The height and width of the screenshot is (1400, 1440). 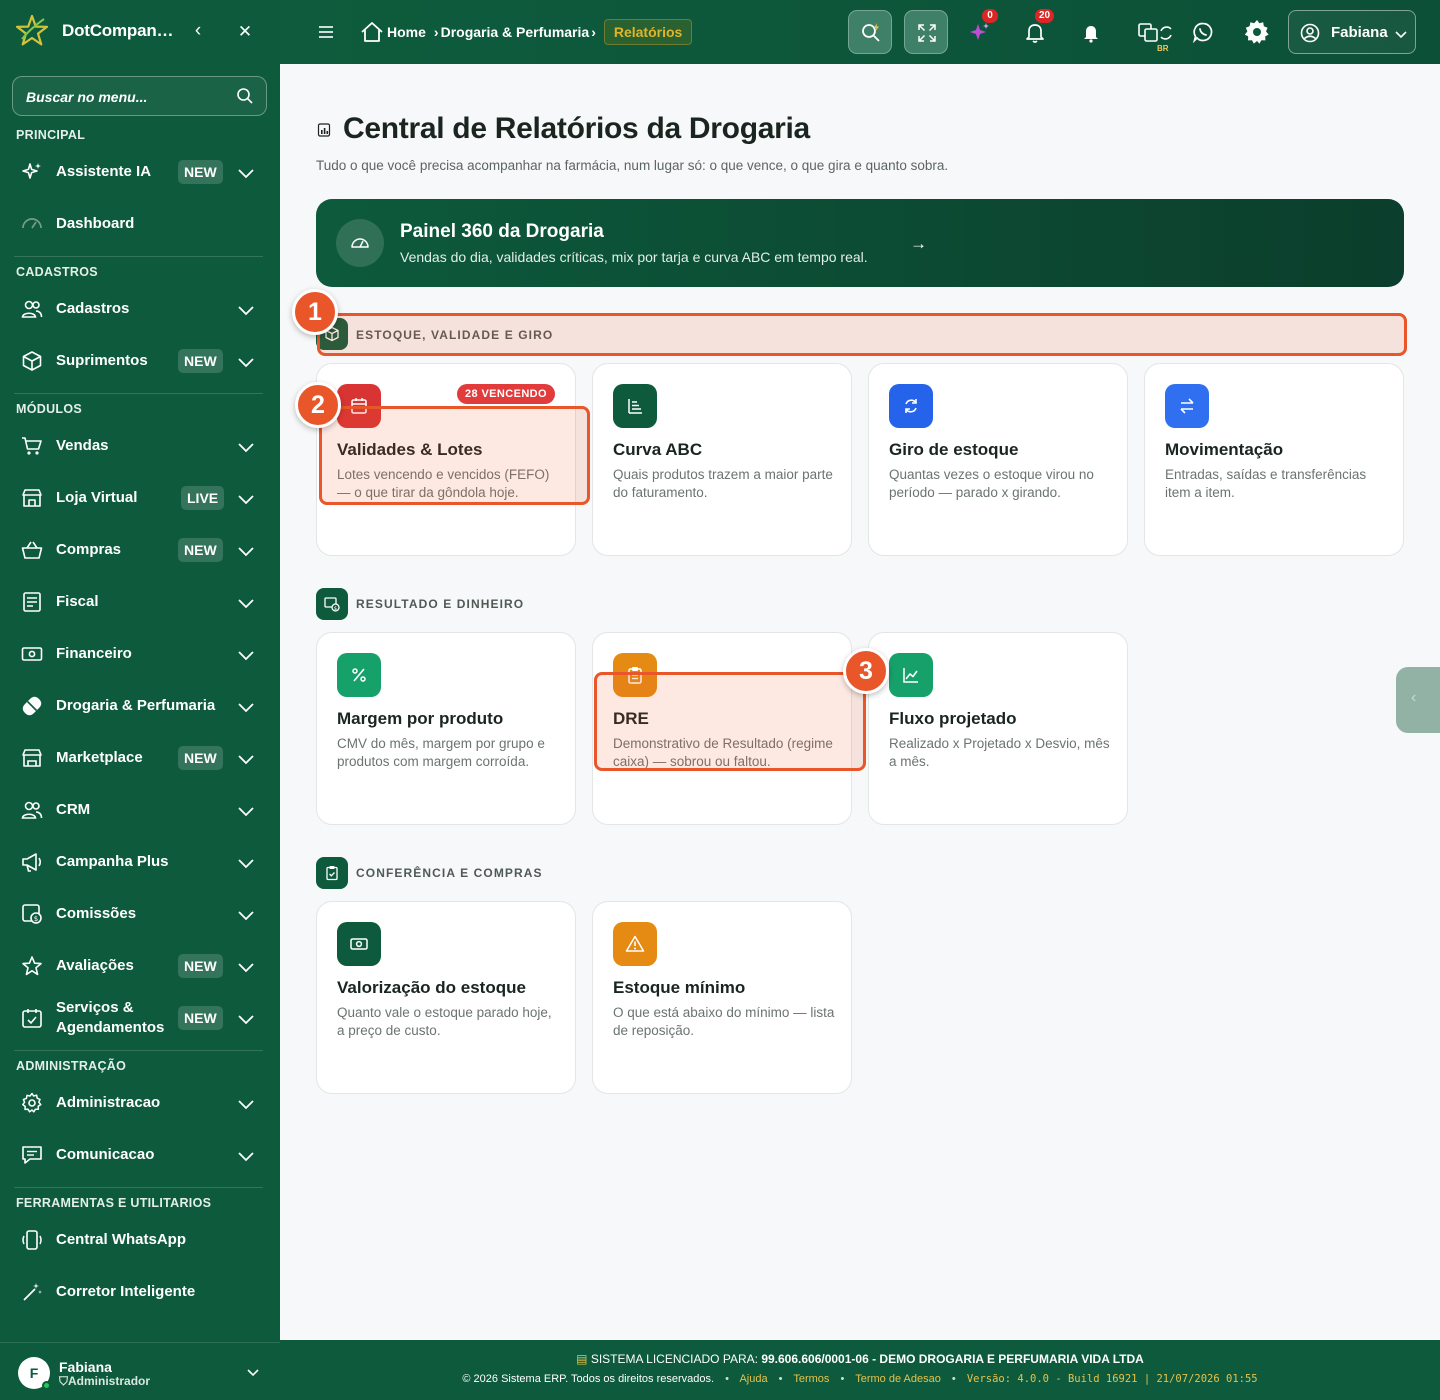 What do you see at coordinates (140, 654) in the screenshot?
I see `sidebar-item-financeiro: Financeiro` at bounding box center [140, 654].